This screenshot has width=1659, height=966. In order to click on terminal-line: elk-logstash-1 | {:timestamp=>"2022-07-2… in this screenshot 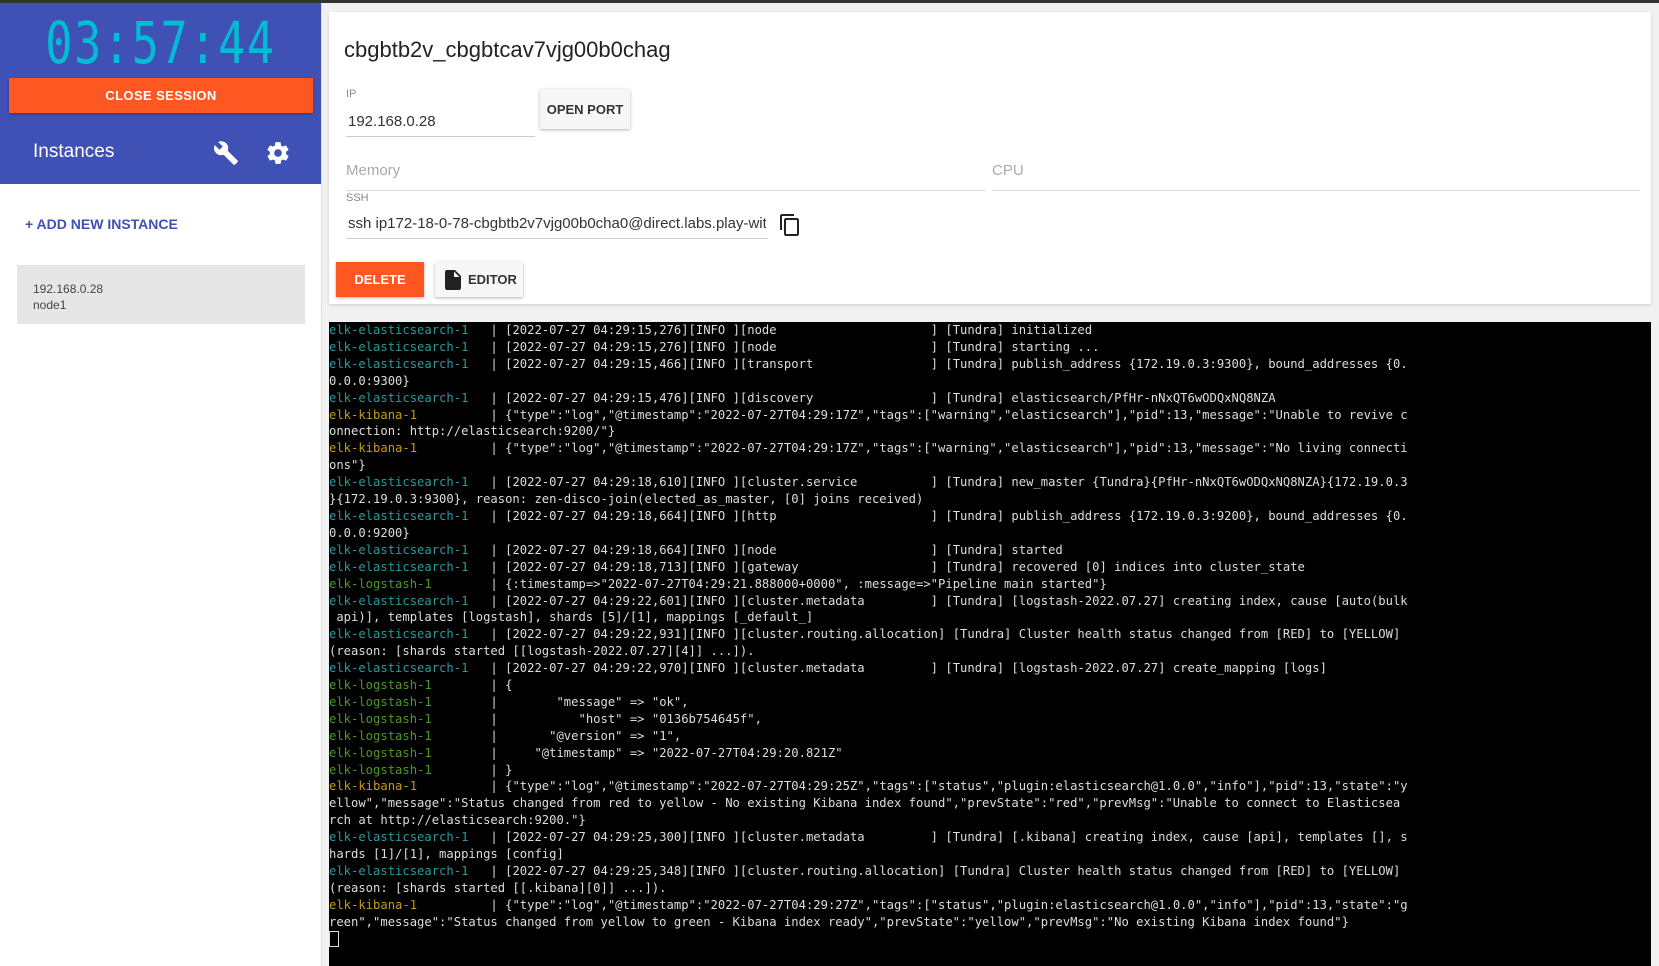, I will do `click(990, 584)`.